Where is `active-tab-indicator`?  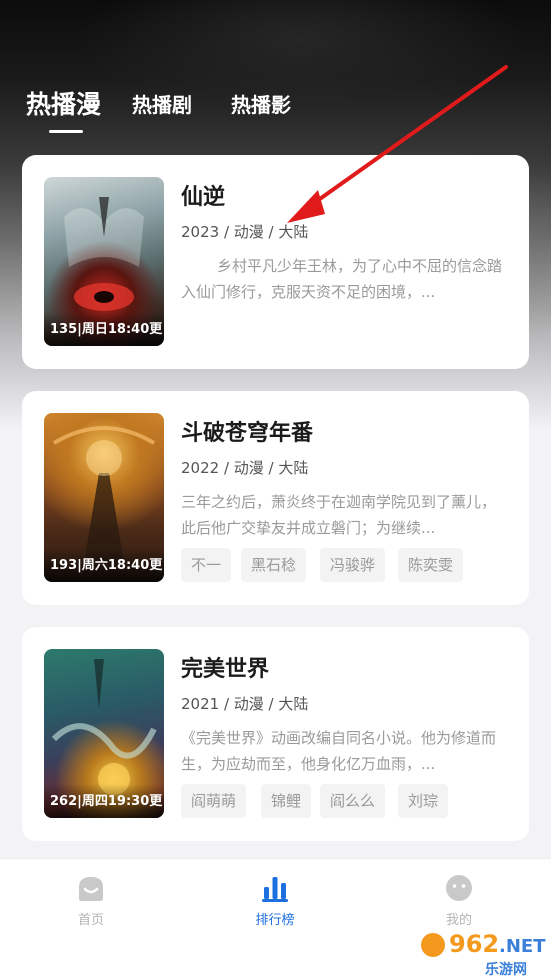 active-tab-indicator is located at coordinates (66, 131).